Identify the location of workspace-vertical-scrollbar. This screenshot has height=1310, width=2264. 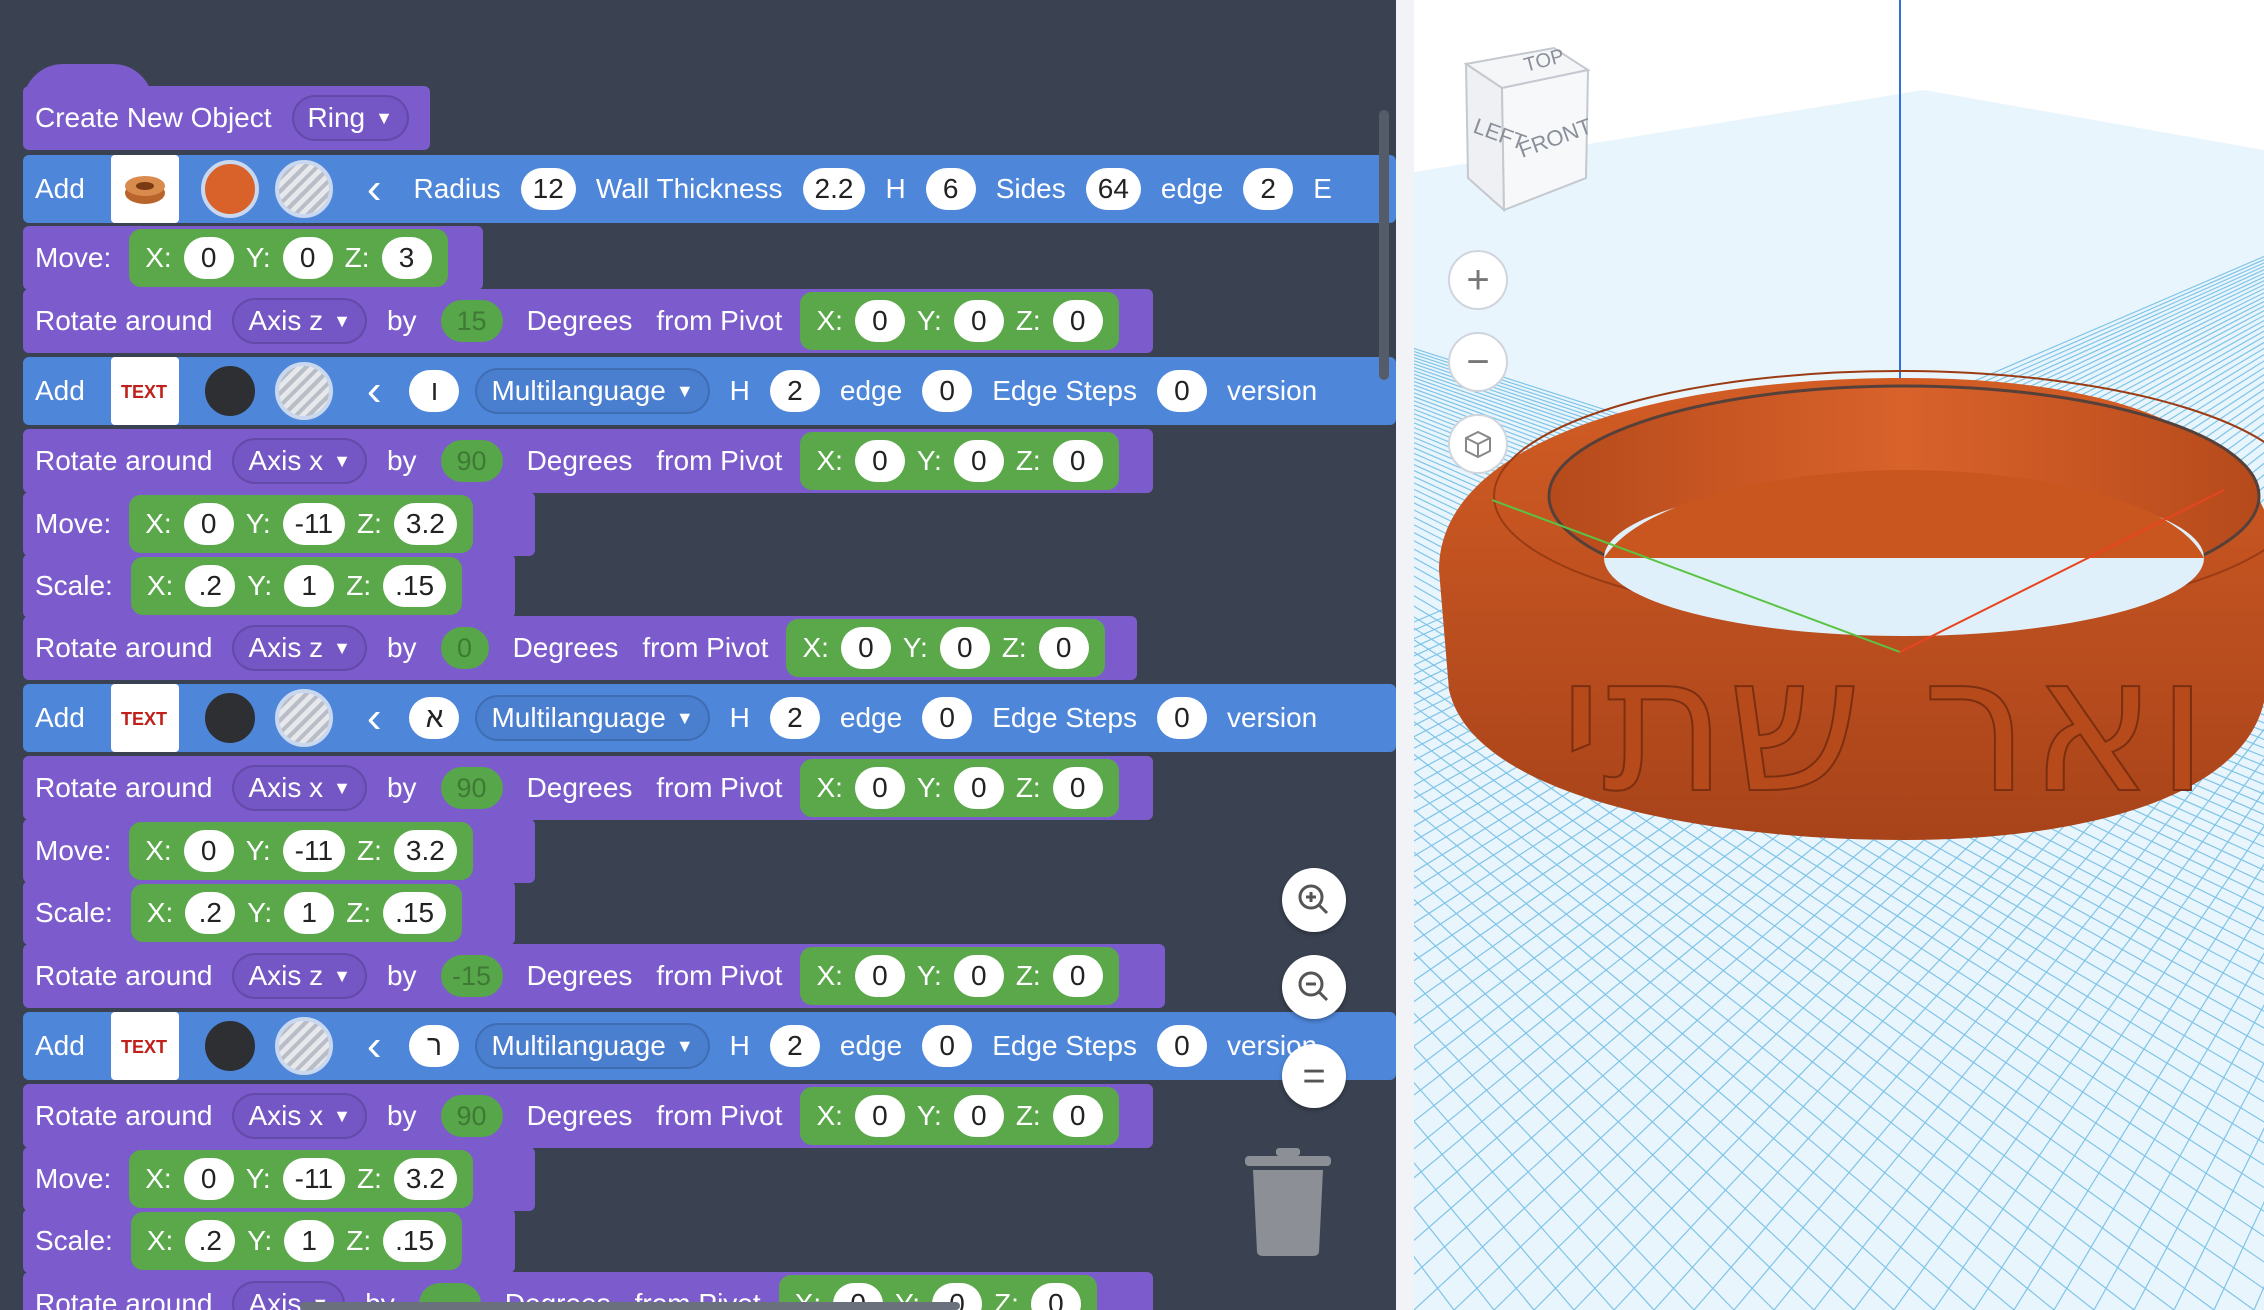
(1384, 245).